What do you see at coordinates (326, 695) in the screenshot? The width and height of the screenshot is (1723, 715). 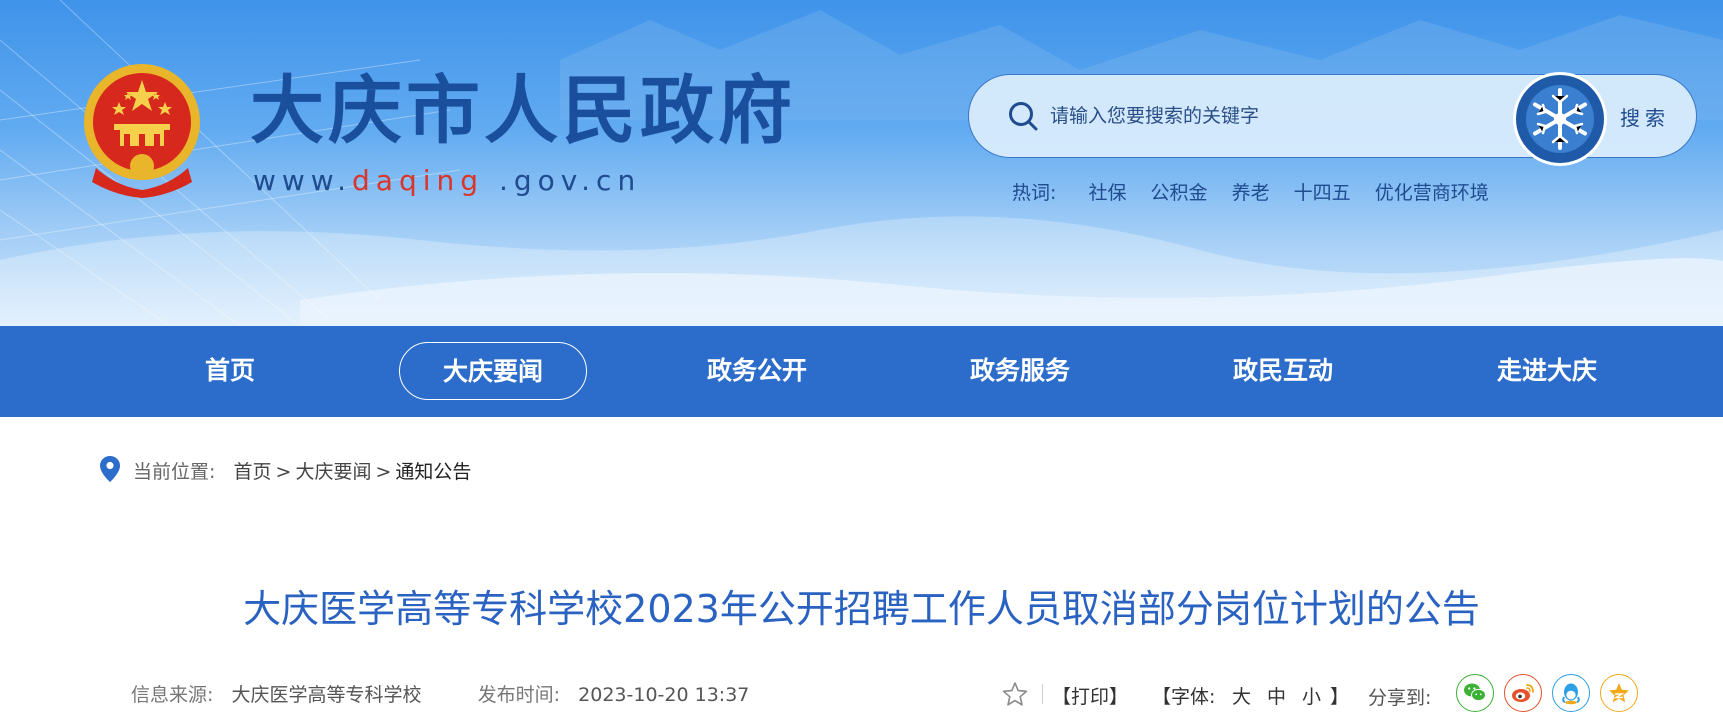 I see `source-value: 大庆医学高等专科学校` at bounding box center [326, 695].